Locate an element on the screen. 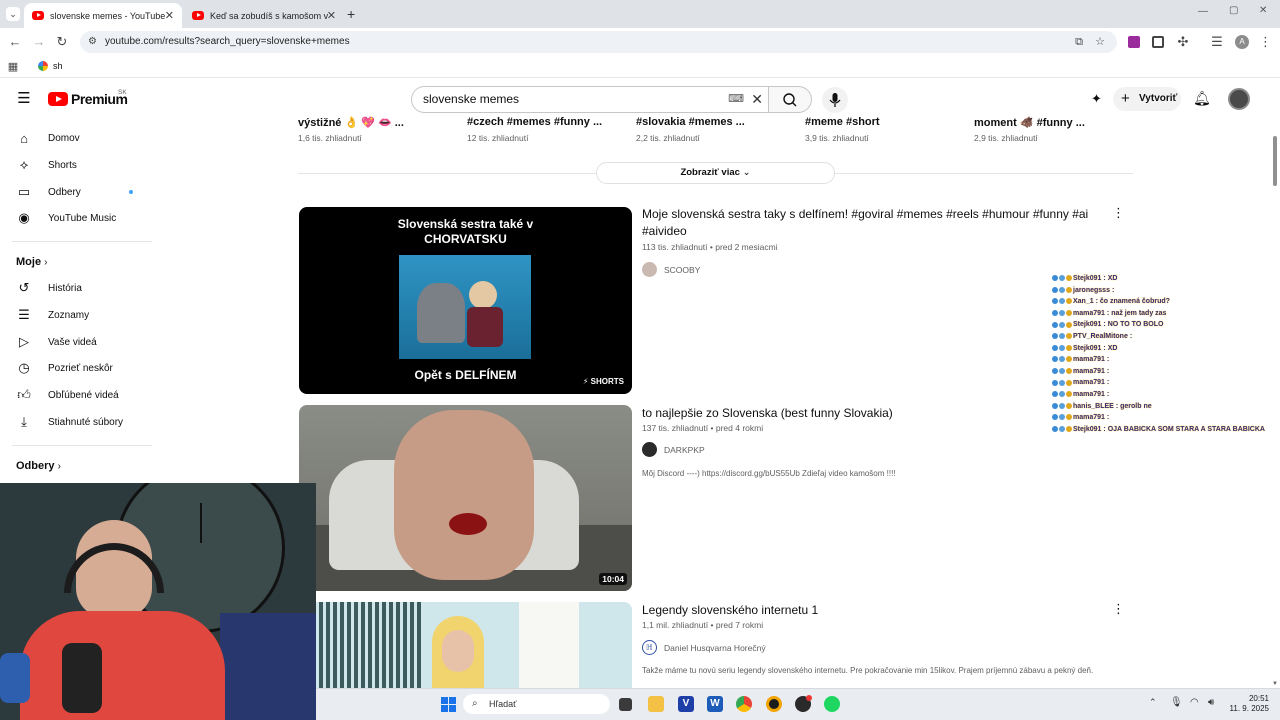 Image resolution: width=1280 pixels, height=720 pixels. streamer-webcam is located at coordinates (158, 601).